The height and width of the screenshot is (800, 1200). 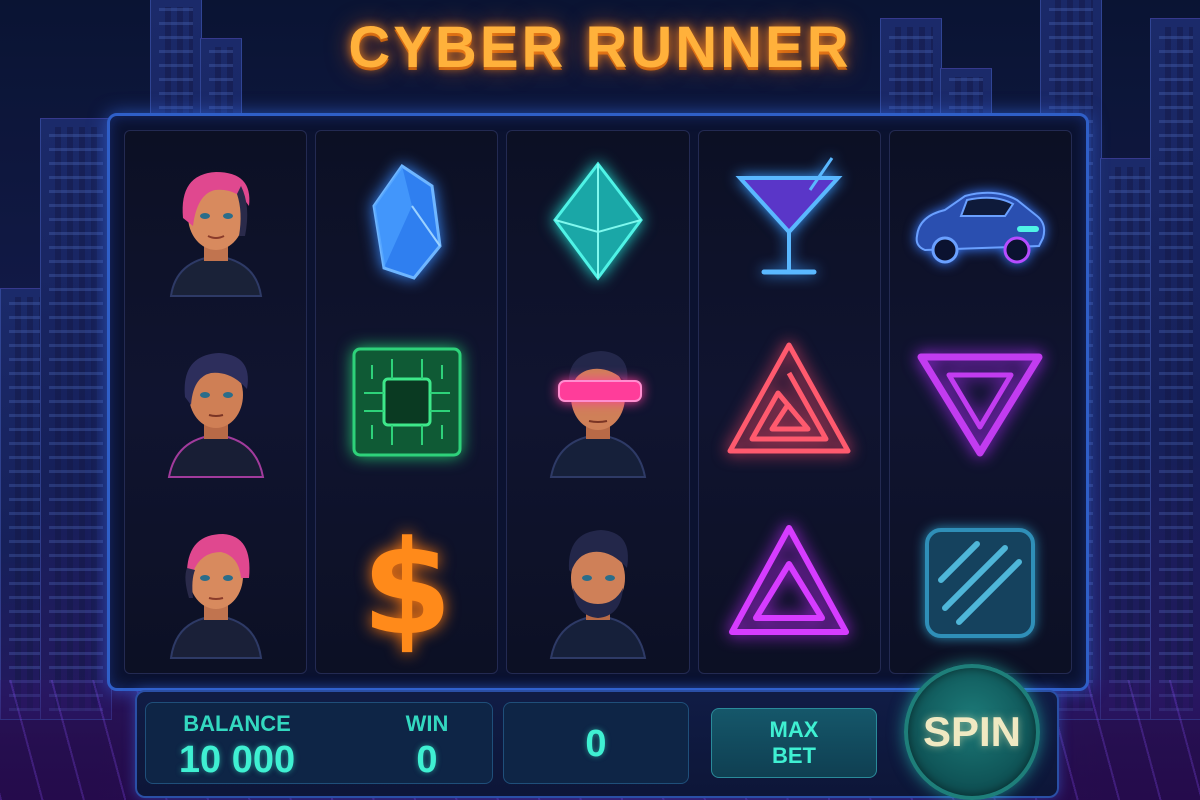 What do you see at coordinates (794, 755) in the screenshot?
I see `max-bet-label-line2: BET` at bounding box center [794, 755].